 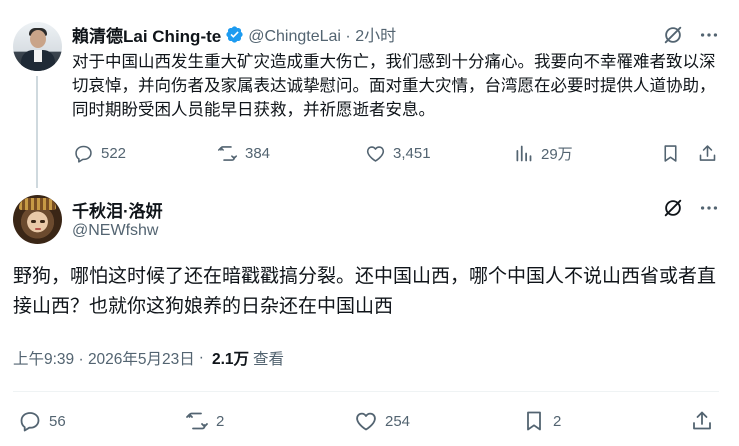 I want to click on like-button: 254, so click(x=382, y=421).